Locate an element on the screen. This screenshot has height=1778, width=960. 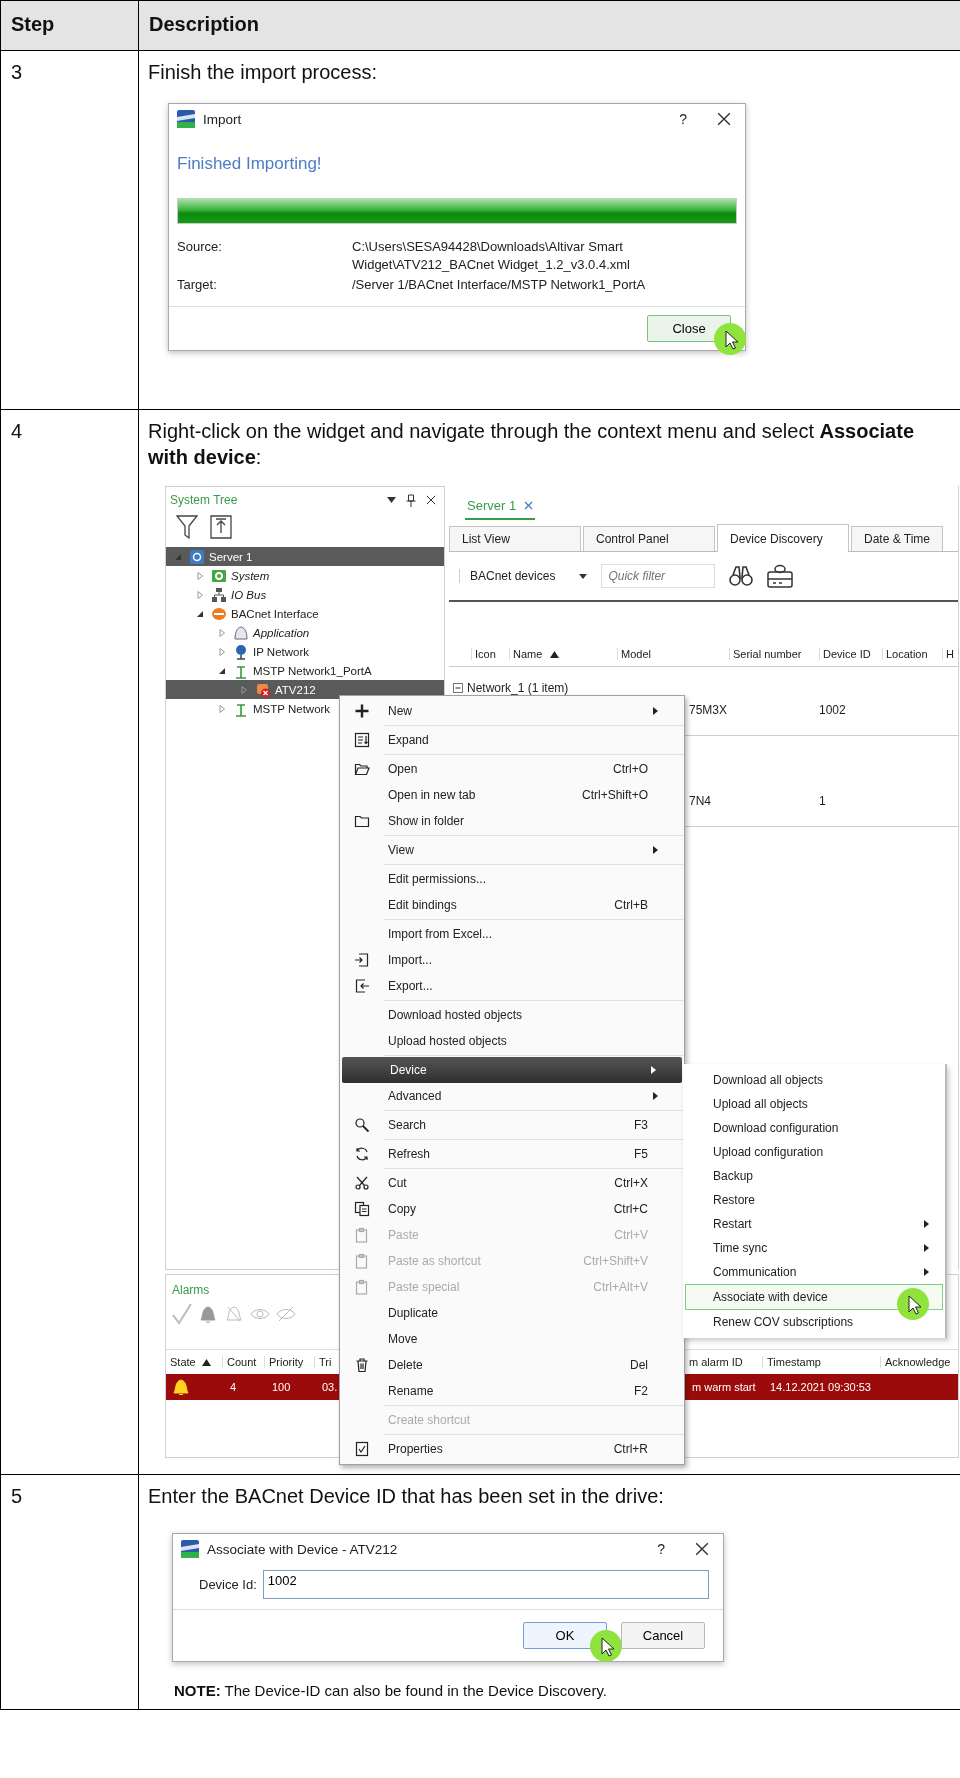
field-value: C:\Users\SESA94428\Downloads\Altivar Smart Widget\ATV212_BACnet Widget_1.2_v3.0.4.xml is located at coordinates (491, 256).